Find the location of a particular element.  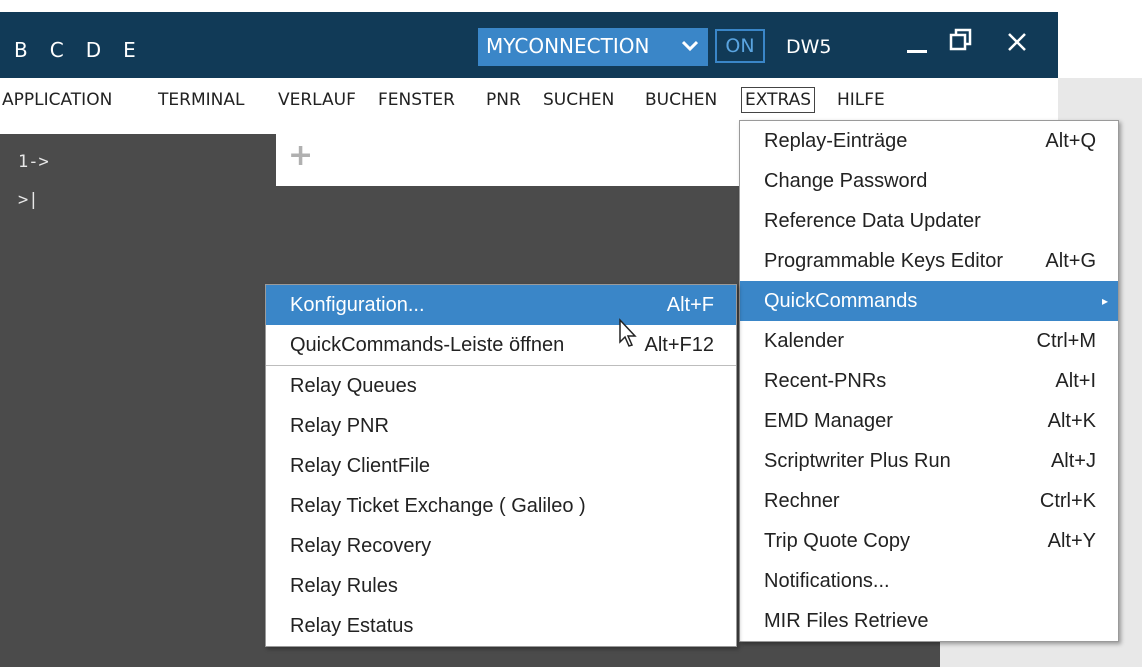

menu-fenster: FENSTER is located at coordinates (416, 100).